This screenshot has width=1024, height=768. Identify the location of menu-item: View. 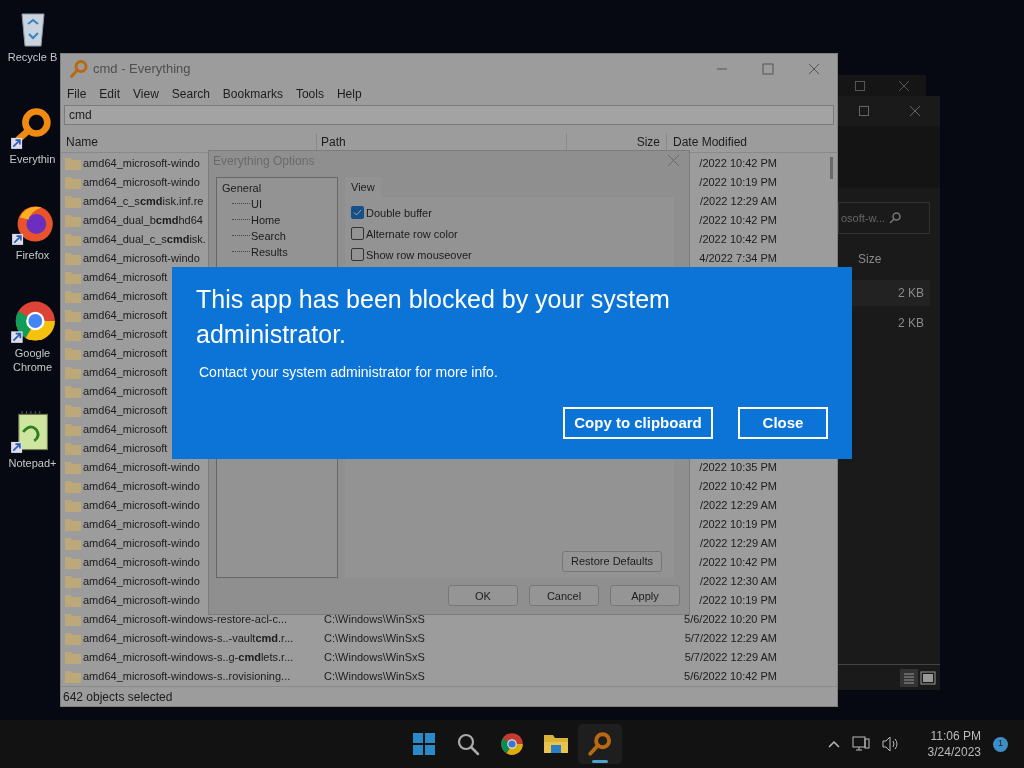
(146, 94).